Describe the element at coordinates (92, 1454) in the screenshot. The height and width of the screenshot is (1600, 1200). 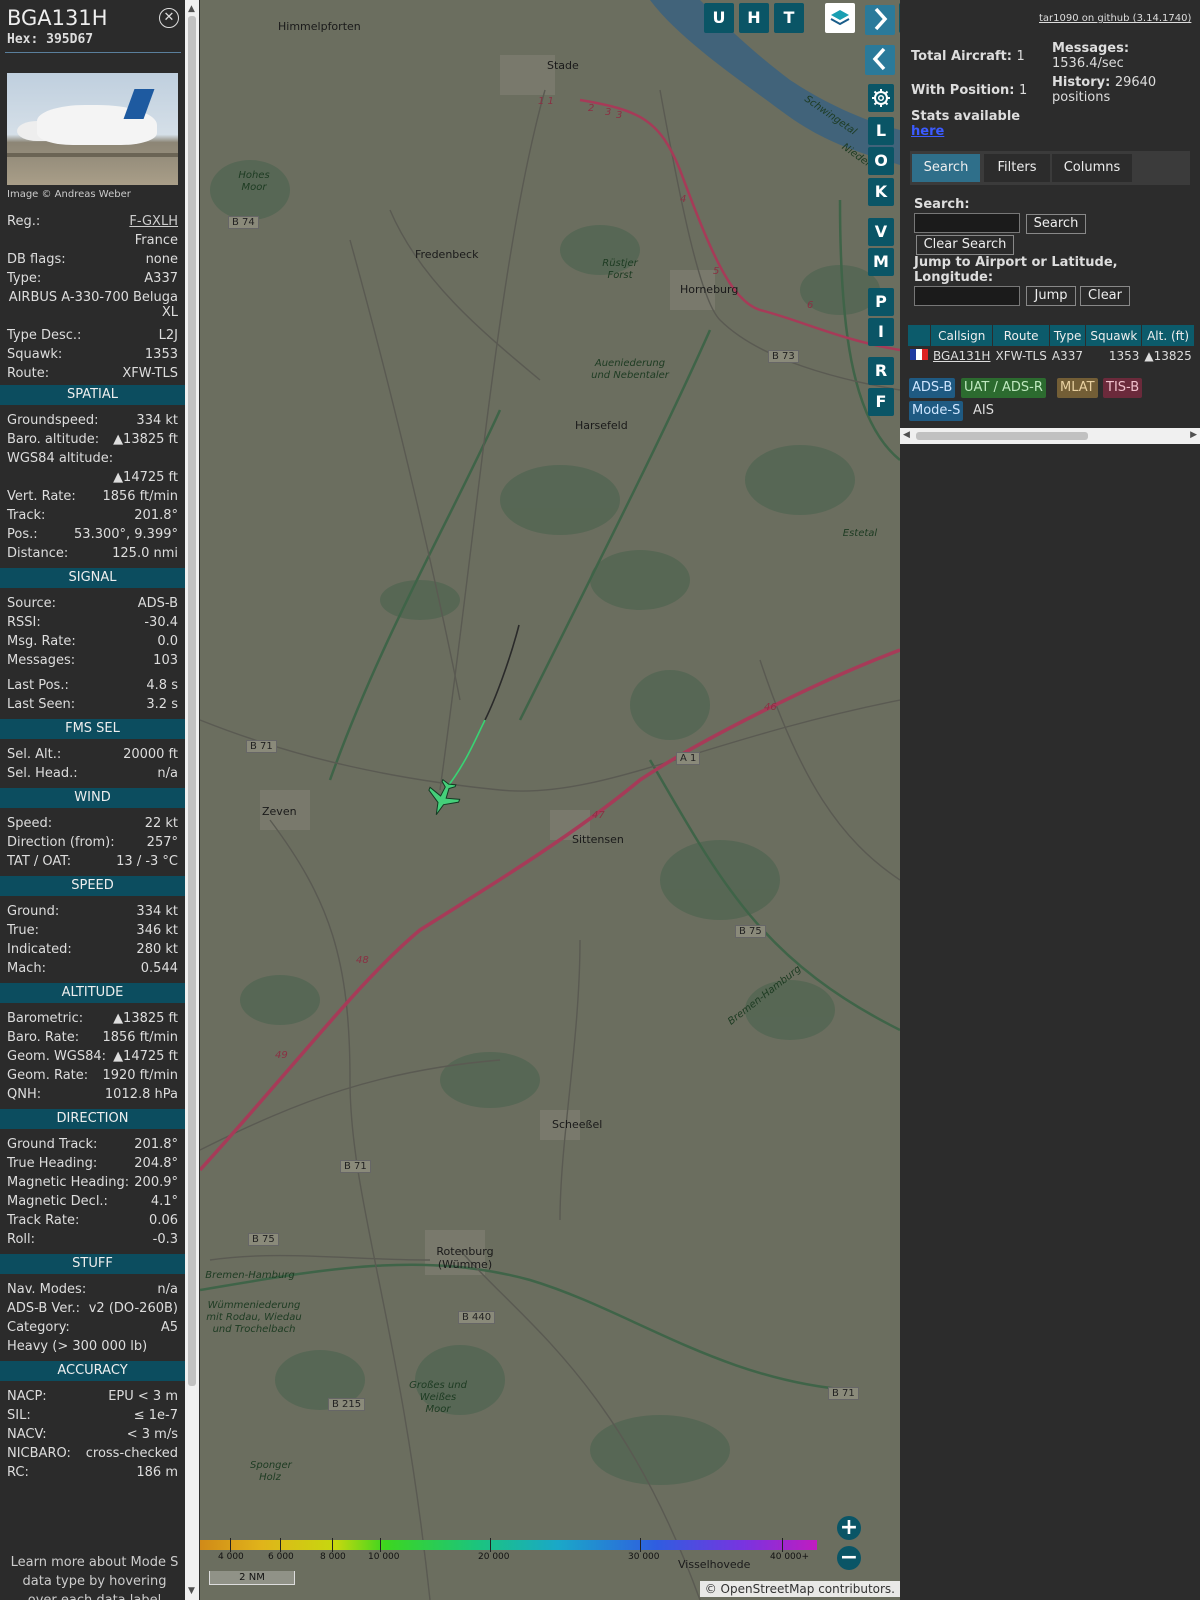
I see `info-row: NICBARO: cross-checked` at that location.